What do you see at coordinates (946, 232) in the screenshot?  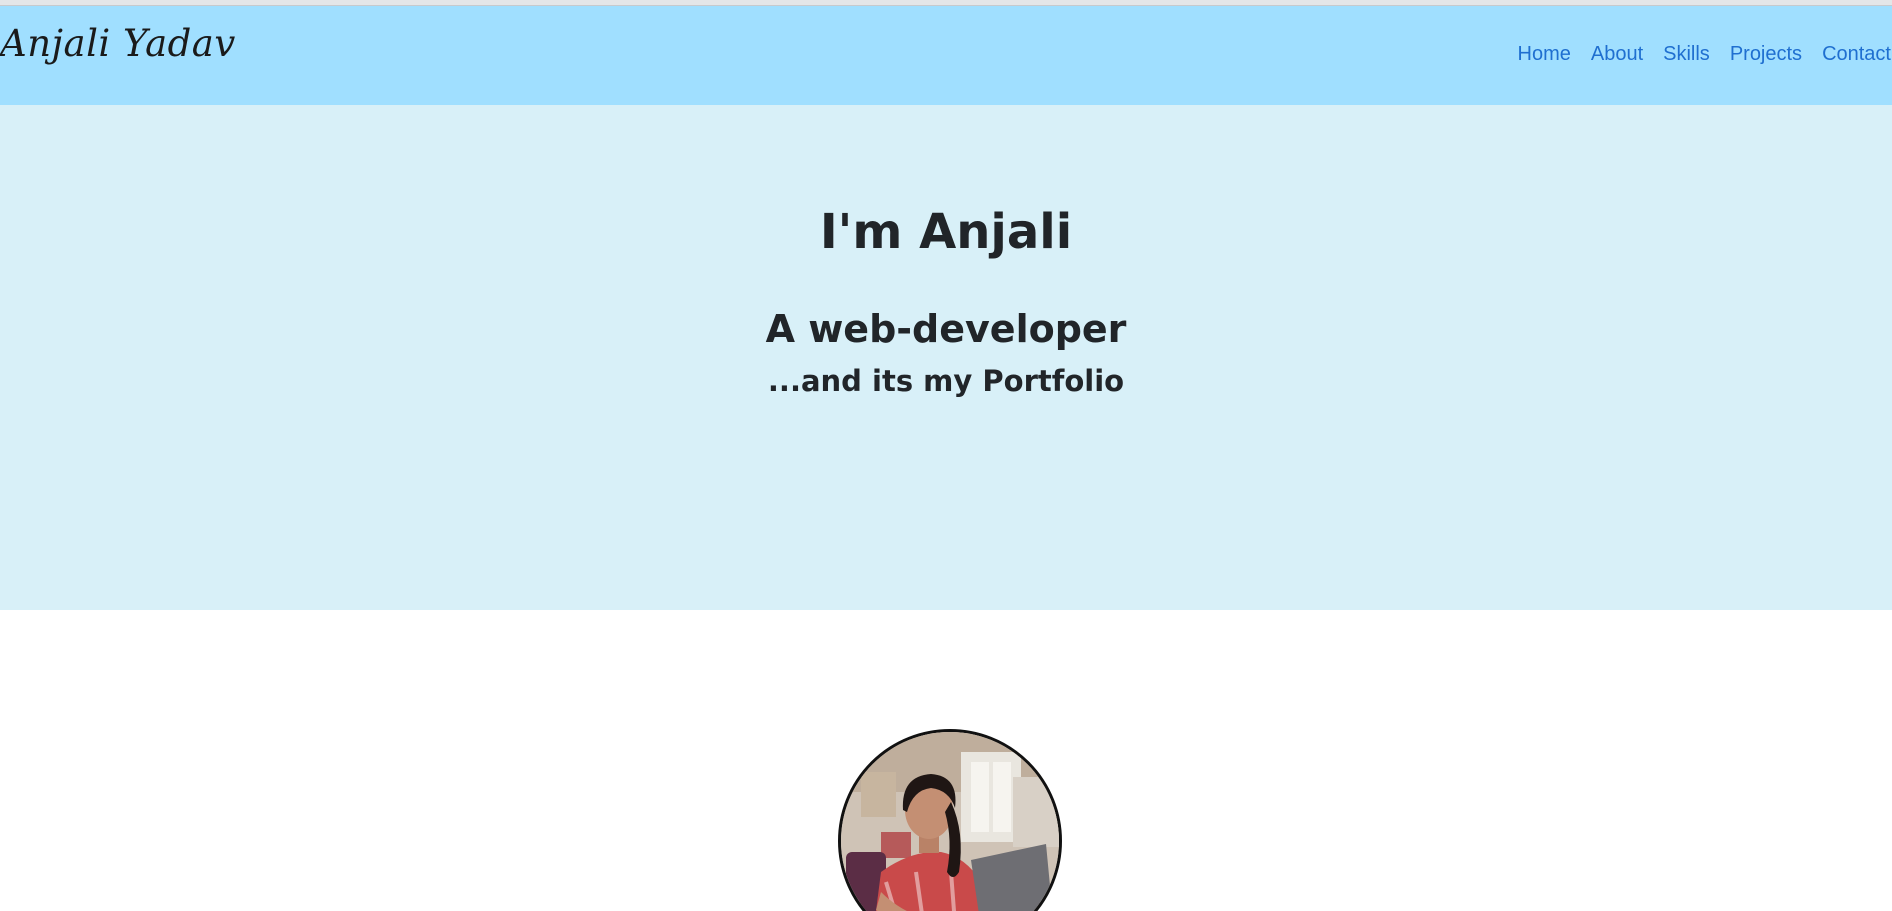 I see `hero-title: I'm Anjali` at bounding box center [946, 232].